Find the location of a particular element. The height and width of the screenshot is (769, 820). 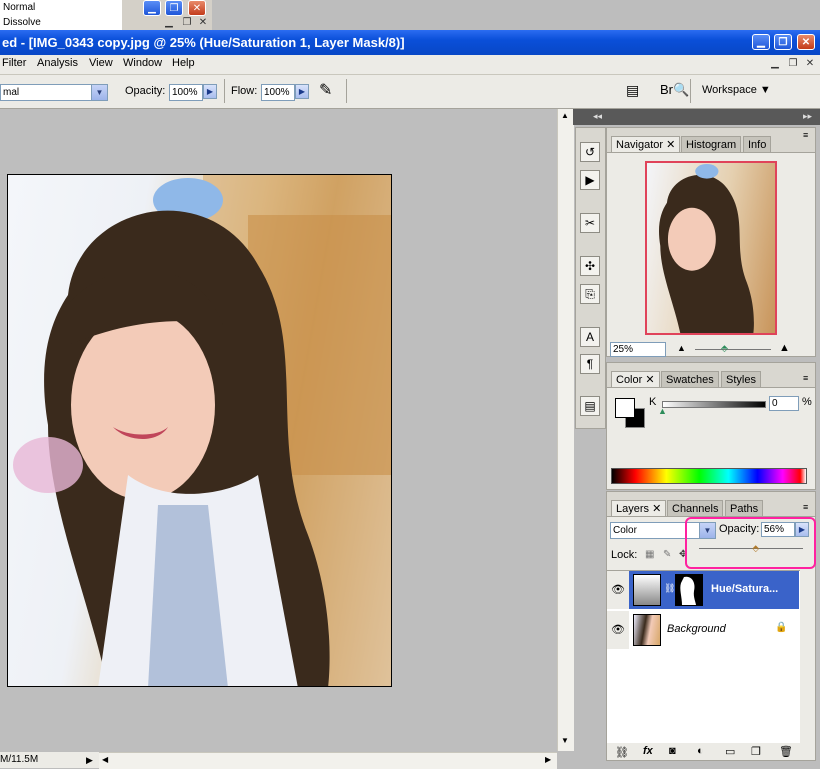

layer-name: Background is located at coordinates (696, 629).